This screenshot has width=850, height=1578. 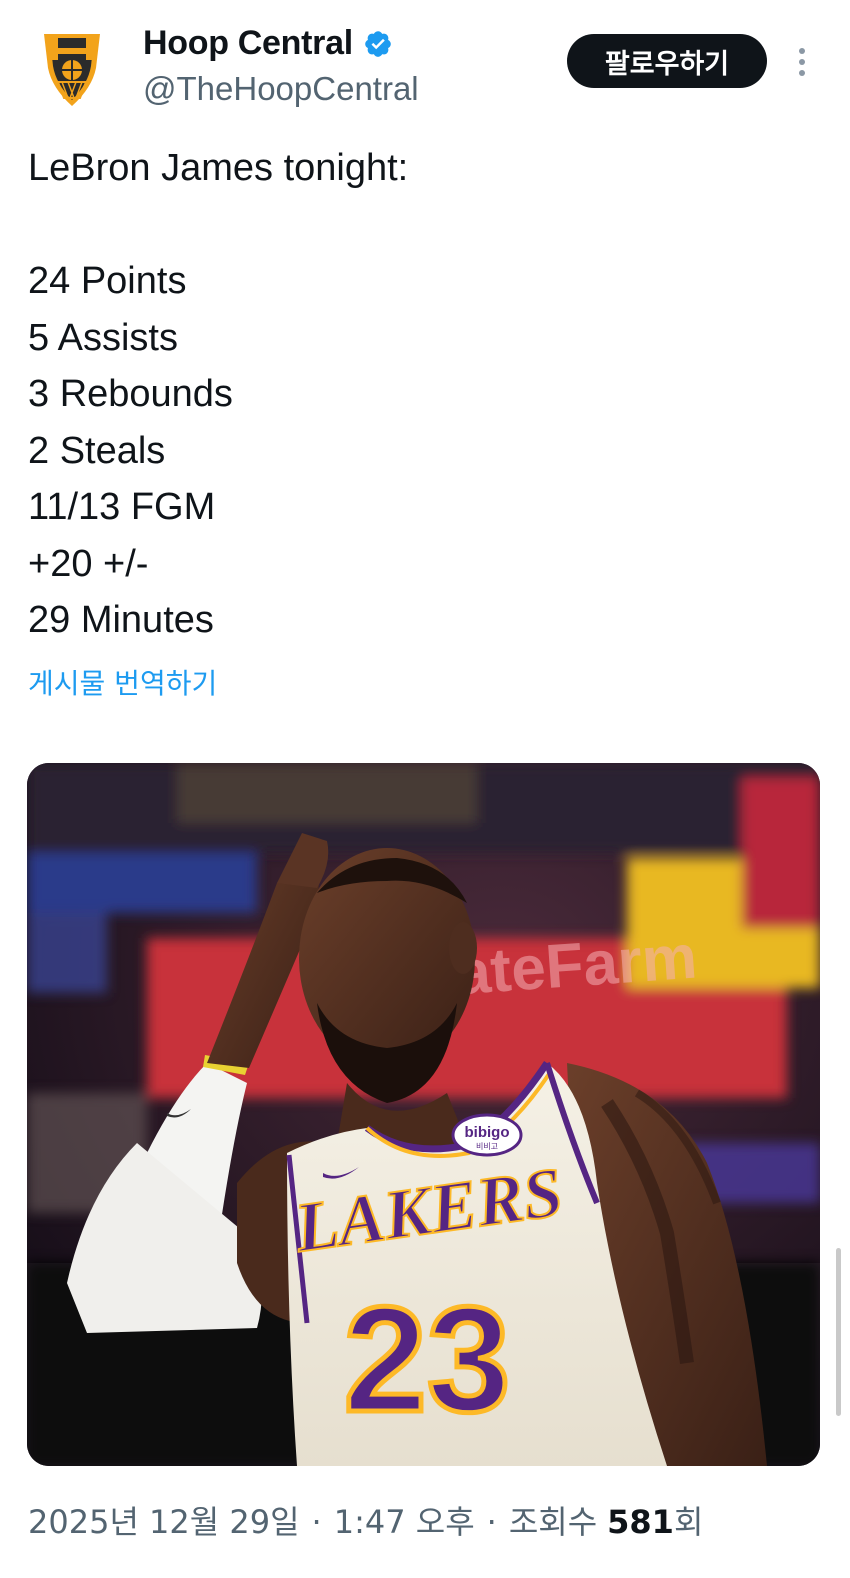 I want to click on views-count: 581, so click(x=640, y=1522).